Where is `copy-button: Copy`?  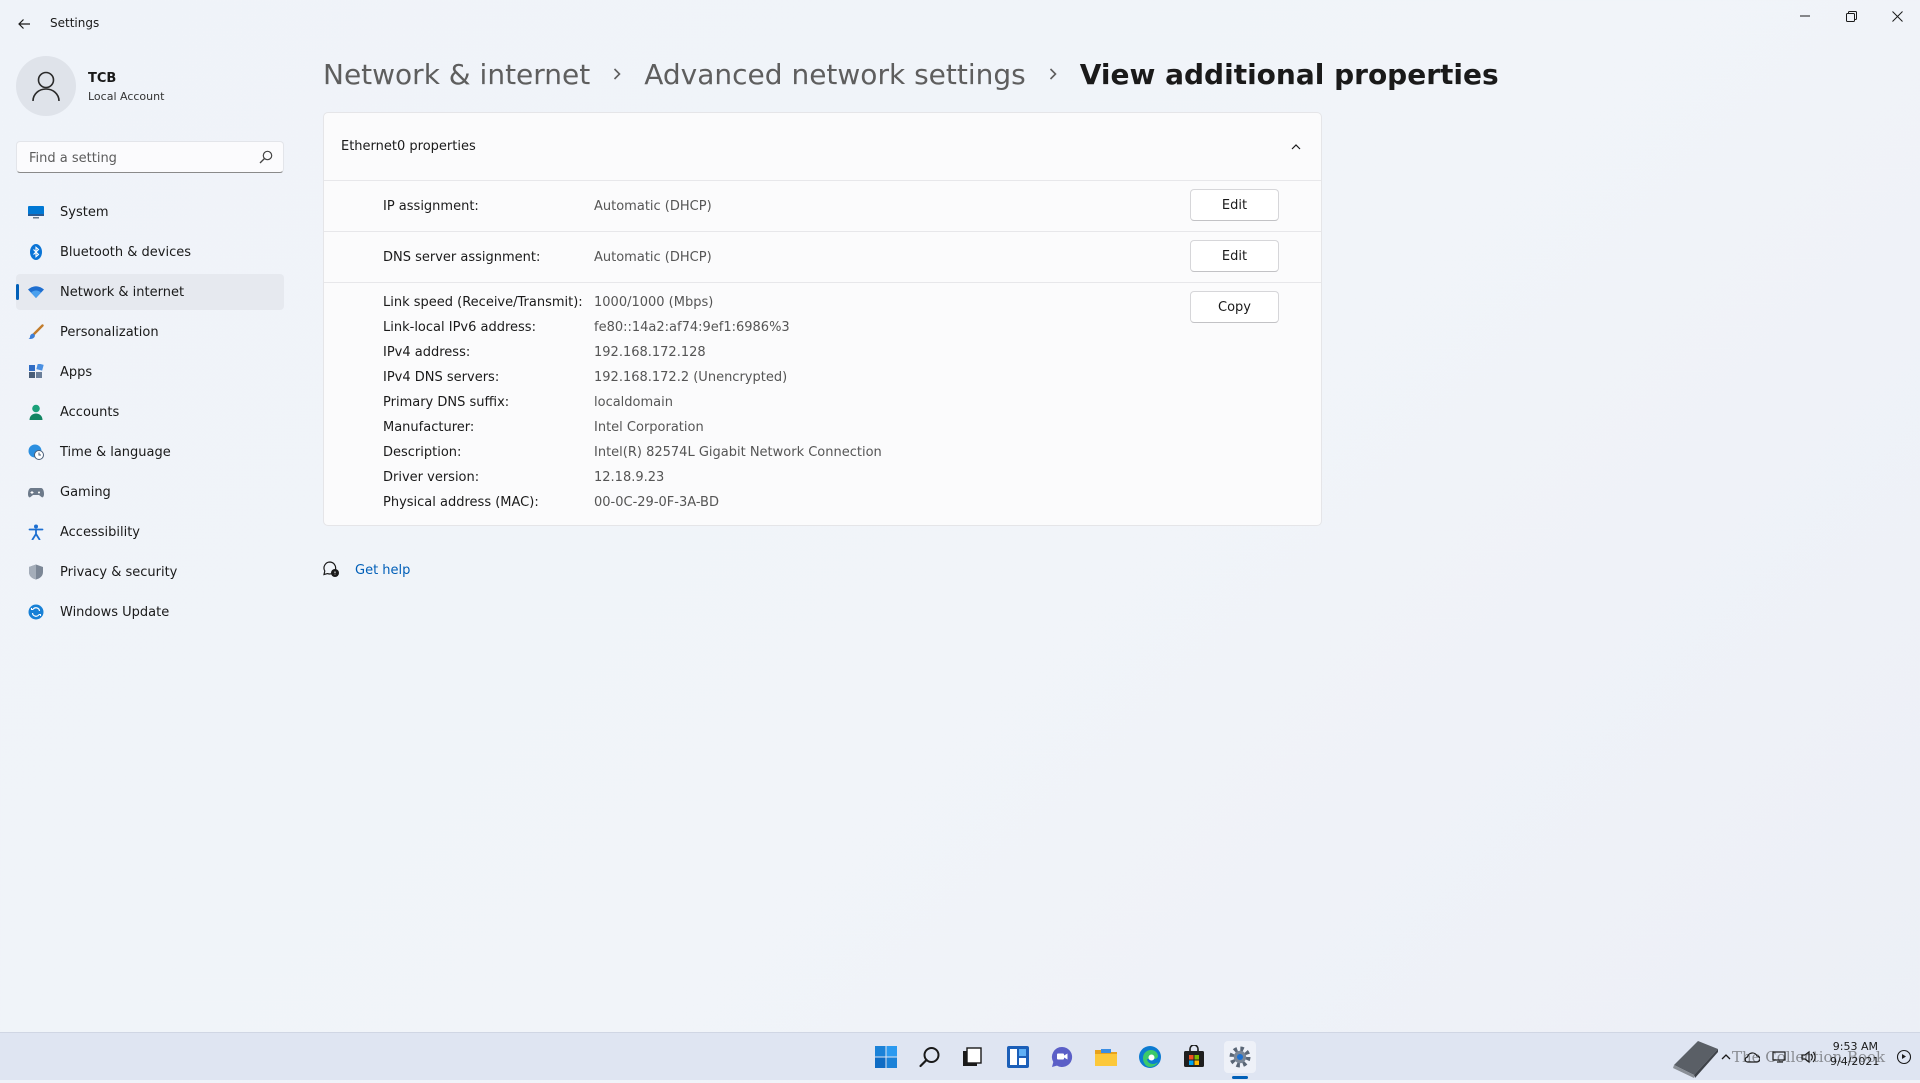 copy-button: Copy is located at coordinates (1234, 307).